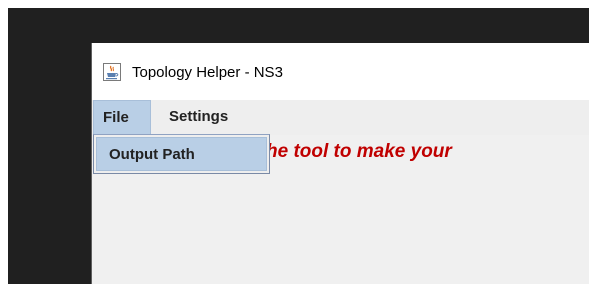  What do you see at coordinates (359, 151) in the screenshot?
I see `banner-text: he tool to make your` at bounding box center [359, 151].